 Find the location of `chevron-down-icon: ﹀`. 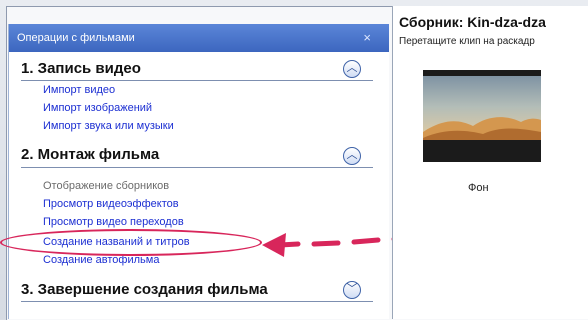

chevron-down-icon: ﹀ is located at coordinates (352, 290).